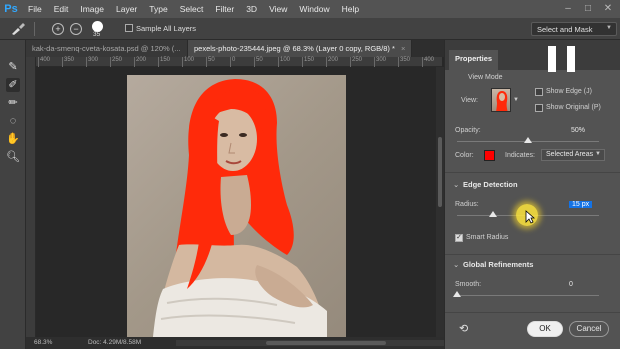 This screenshot has width=620, height=349. Describe the element at coordinates (608, 9) in the screenshot. I see `close-icon: ✕` at that location.